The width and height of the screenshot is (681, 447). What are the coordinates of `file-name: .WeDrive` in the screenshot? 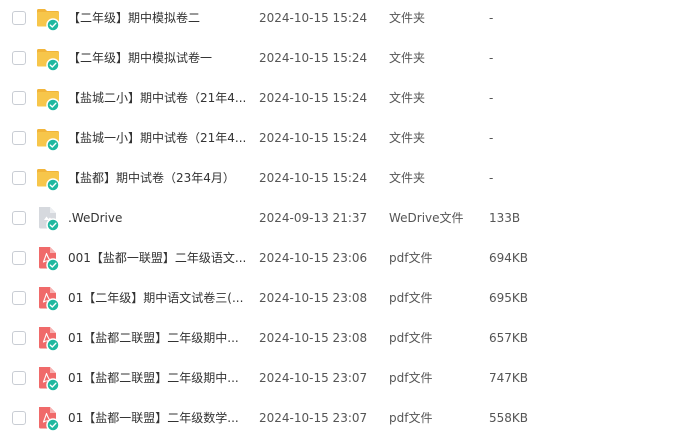 It's located at (157, 218).